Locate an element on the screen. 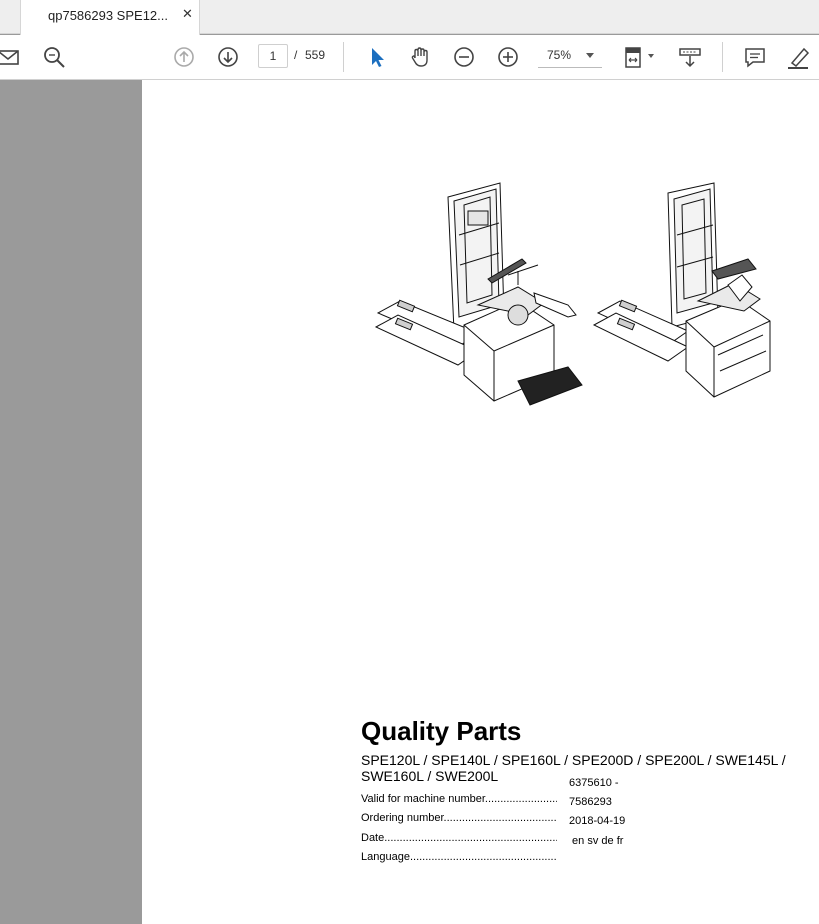  tab-bar: qp7586293 SPE12... ✕ is located at coordinates (409, 17).